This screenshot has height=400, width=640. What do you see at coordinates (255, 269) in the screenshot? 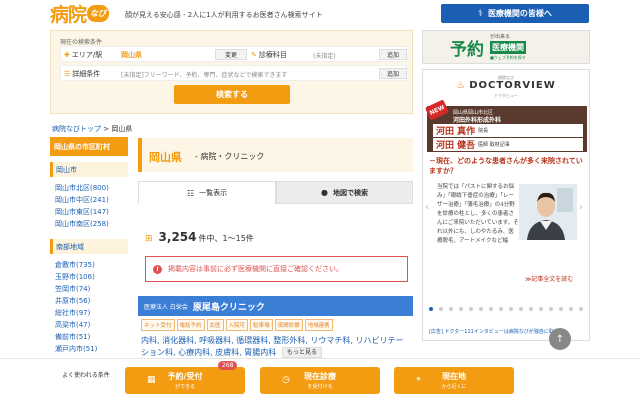
I see `notice-text: 掲載内容は事前に必ず医療機関に直接ご確認ください。` at bounding box center [255, 269].